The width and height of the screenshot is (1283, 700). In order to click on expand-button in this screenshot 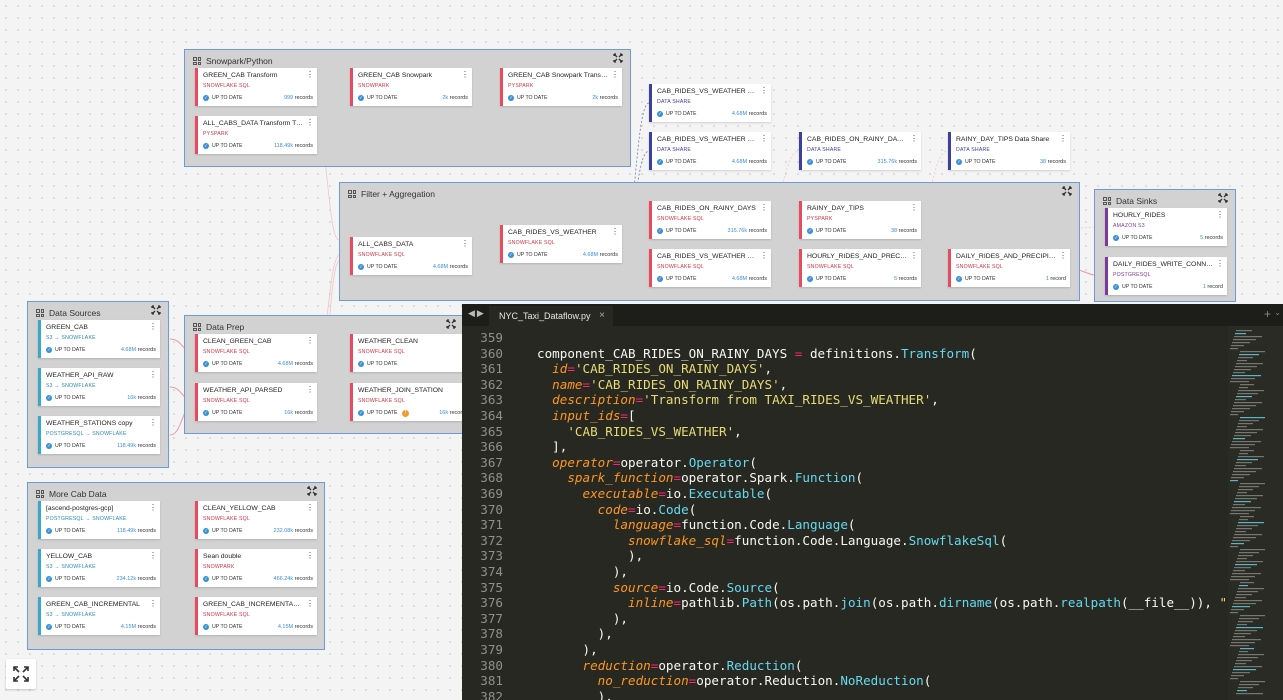, I will do `click(21, 674)`.